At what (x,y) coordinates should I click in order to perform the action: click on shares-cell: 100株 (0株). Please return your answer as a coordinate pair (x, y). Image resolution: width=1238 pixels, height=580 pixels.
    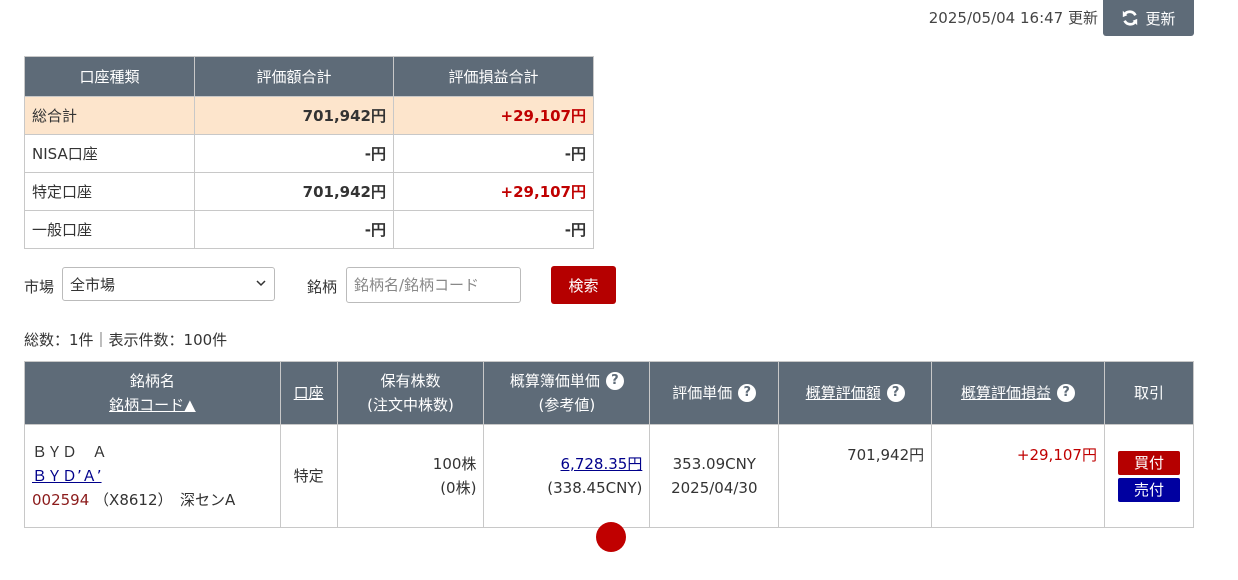
    Looking at the image, I should click on (410, 476).